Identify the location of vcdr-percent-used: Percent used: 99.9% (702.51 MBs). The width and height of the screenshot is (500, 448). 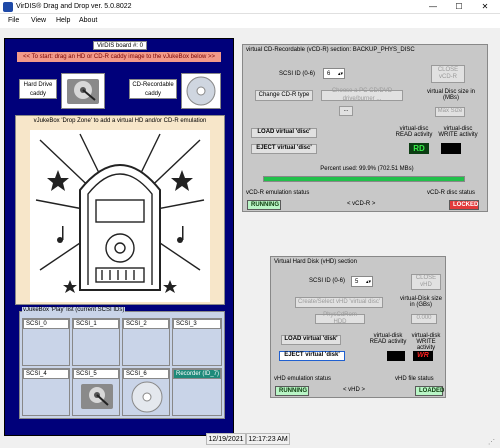
(367, 169).